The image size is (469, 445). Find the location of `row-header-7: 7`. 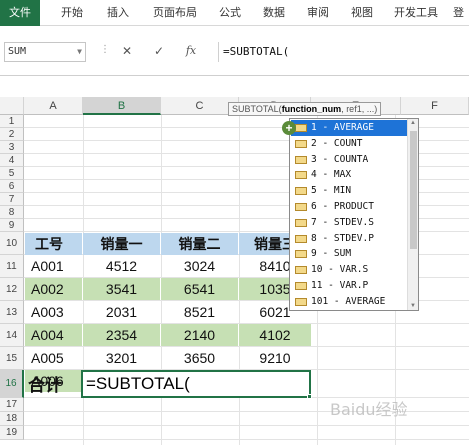

row-header-7: 7 is located at coordinates (12, 199).